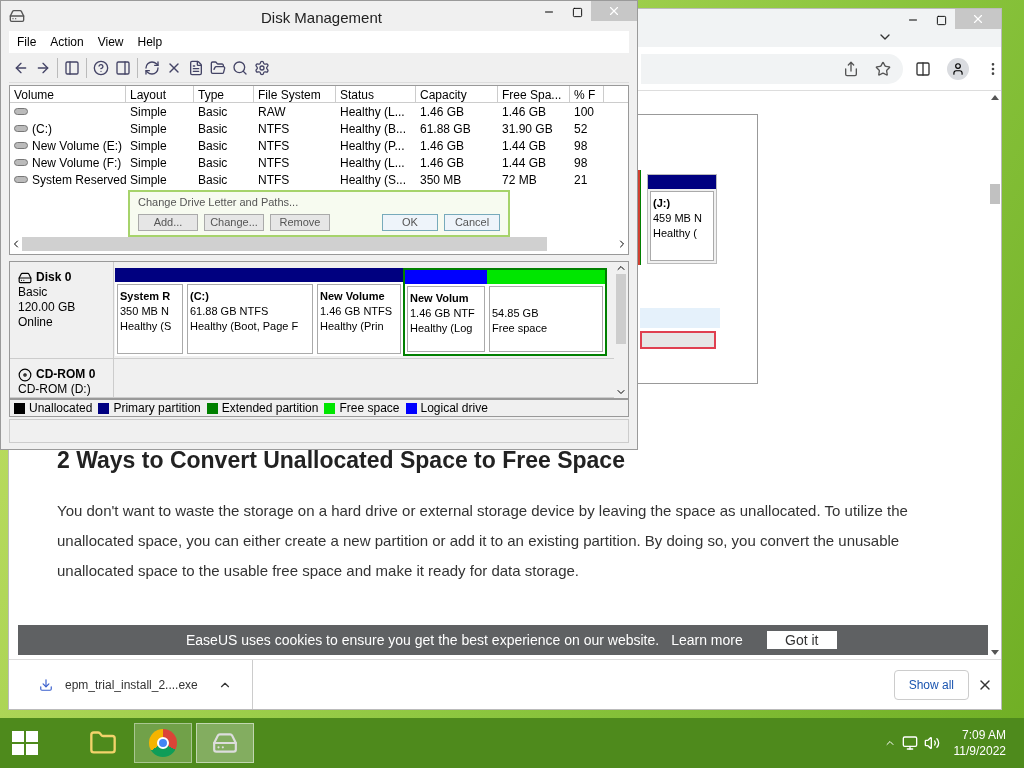 Image resolution: width=1024 pixels, height=768 pixels. Describe the element at coordinates (110, 42) in the screenshot. I see `menu-item: View` at that location.